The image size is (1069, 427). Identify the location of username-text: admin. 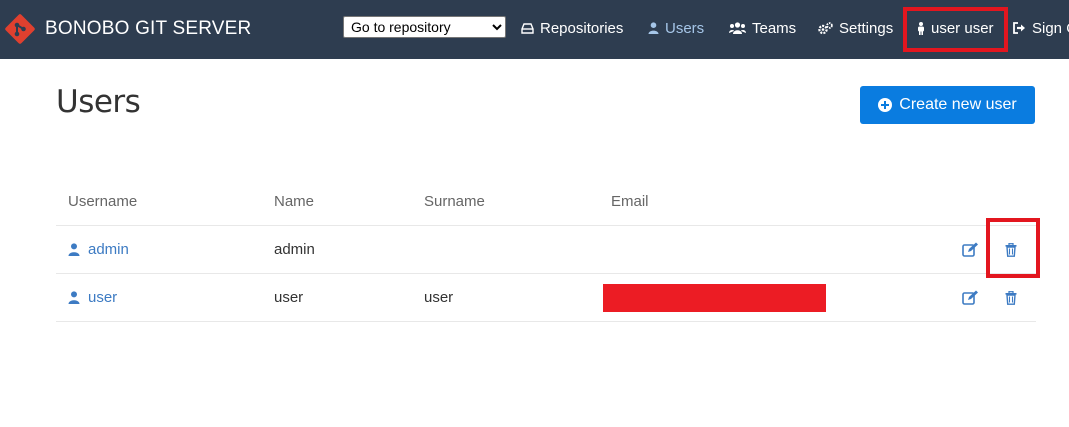
(108, 249).